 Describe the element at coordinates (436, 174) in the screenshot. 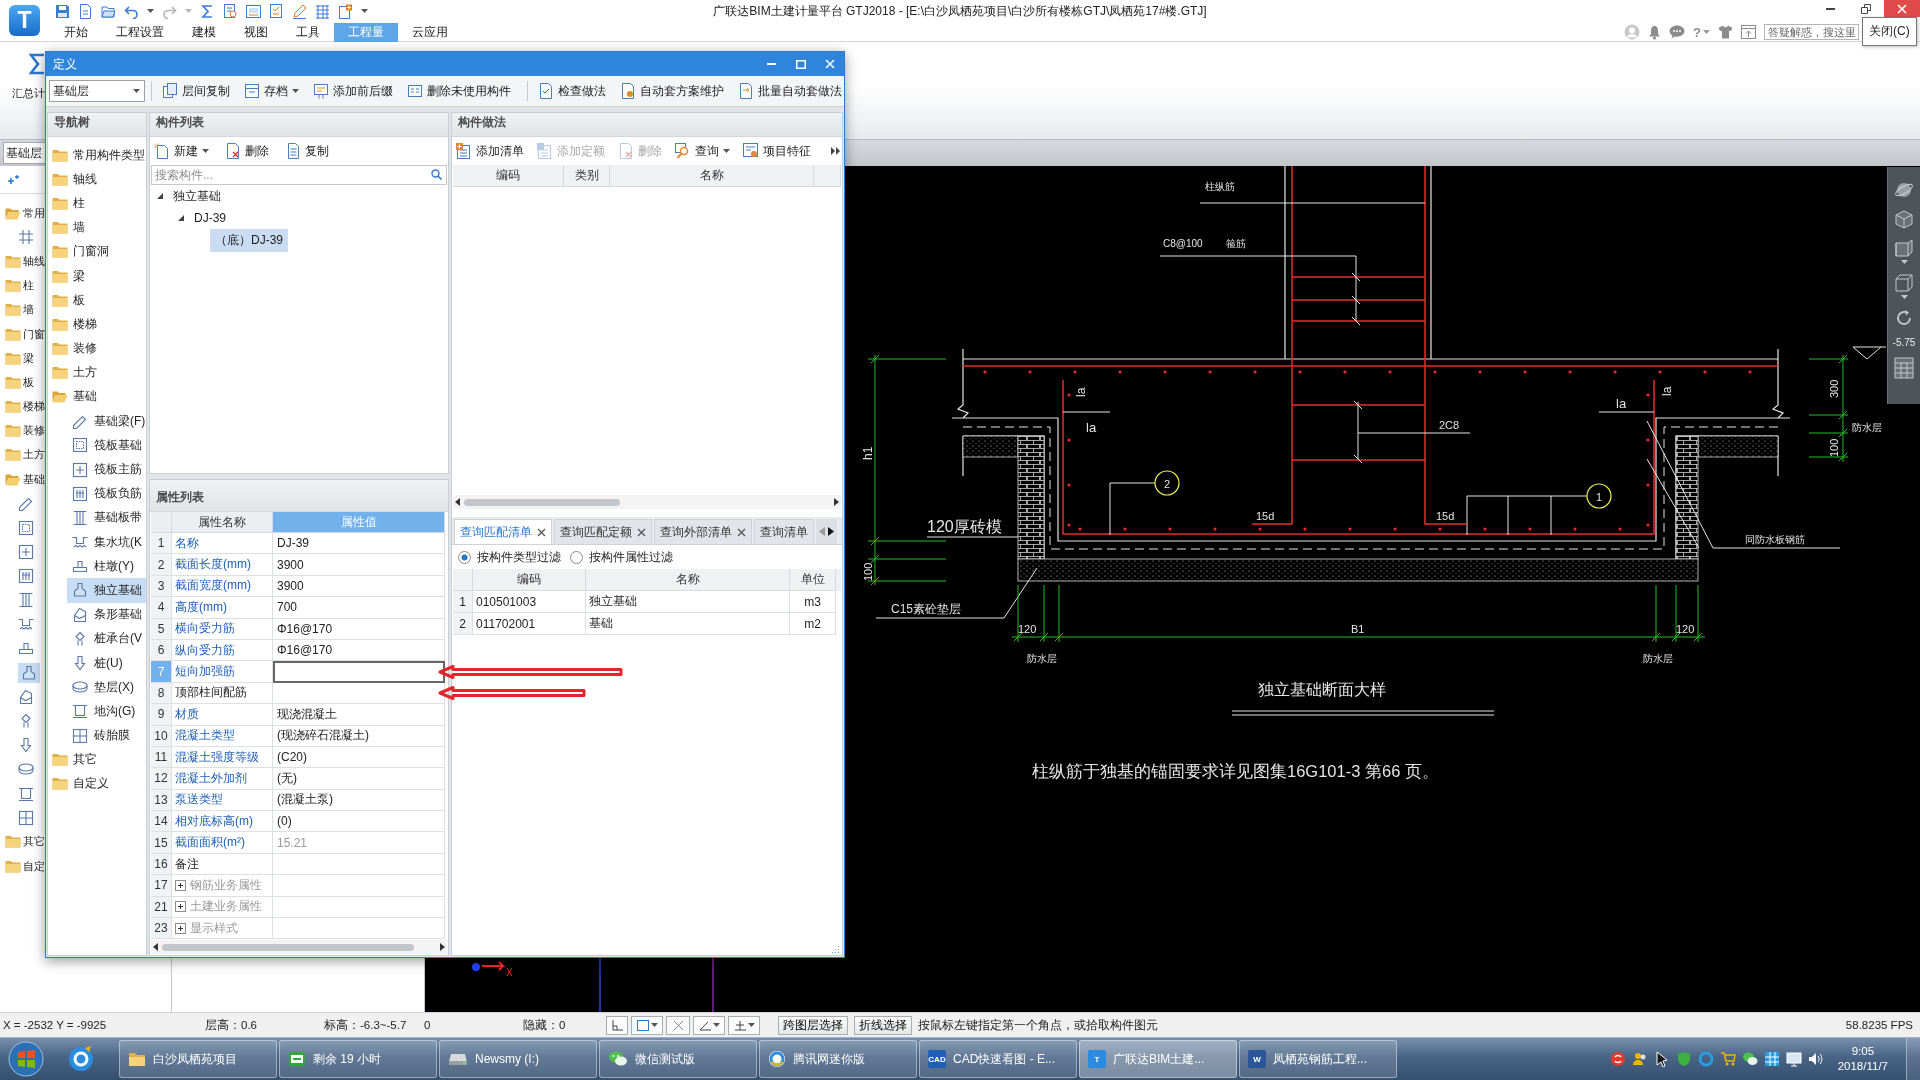

I see `search-icon` at that location.